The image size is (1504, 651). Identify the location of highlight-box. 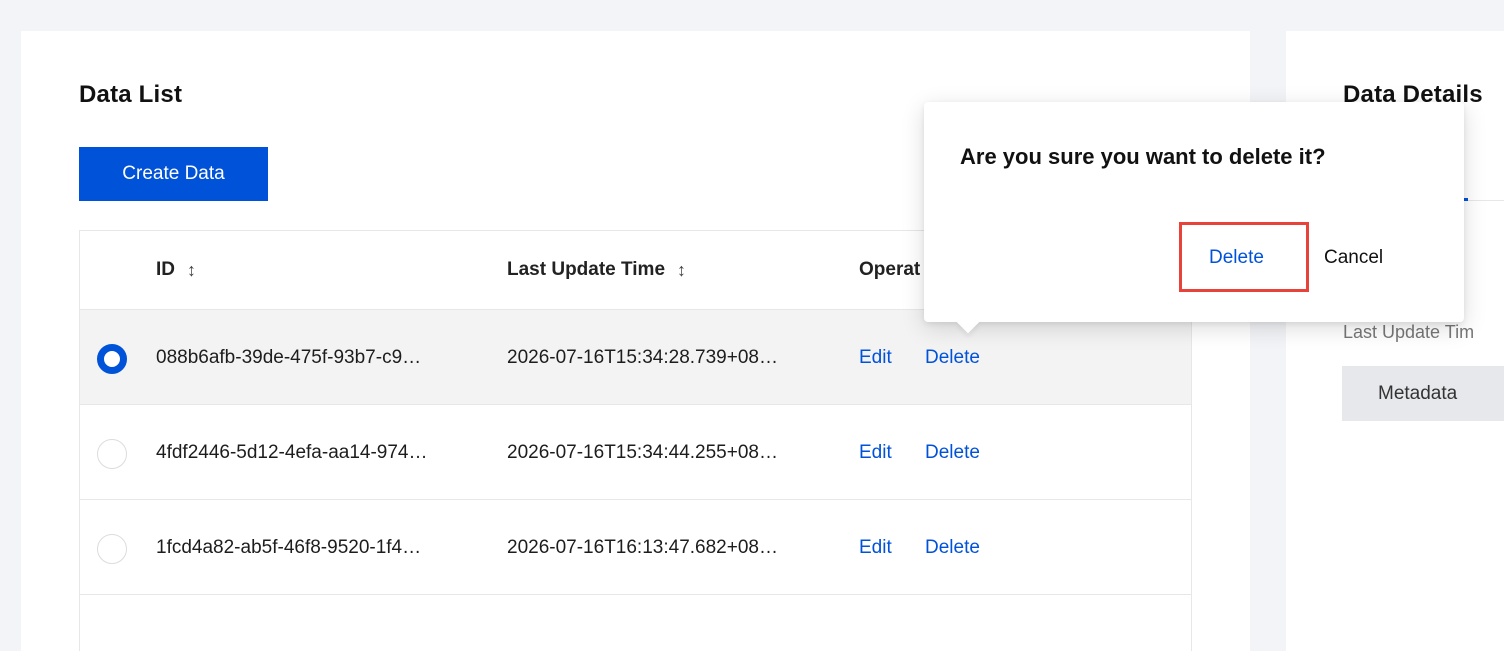
(1244, 257).